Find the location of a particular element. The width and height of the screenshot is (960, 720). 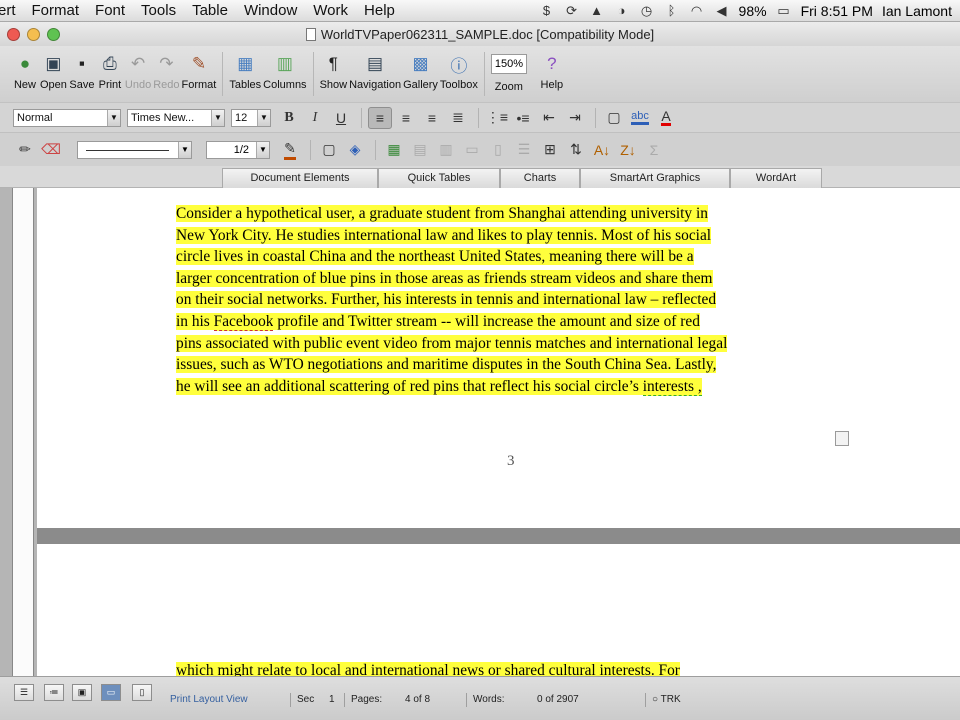

line-weight-select: 1/2 ▼ is located at coordinates (238, 149).